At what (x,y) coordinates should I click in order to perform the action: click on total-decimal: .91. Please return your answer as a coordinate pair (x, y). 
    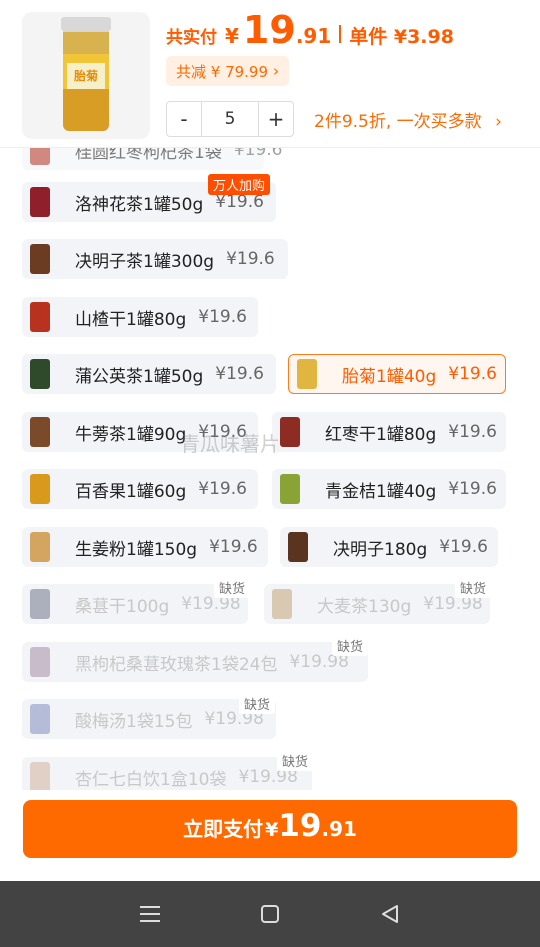
    Looking at the image, I should click on (313, 36).